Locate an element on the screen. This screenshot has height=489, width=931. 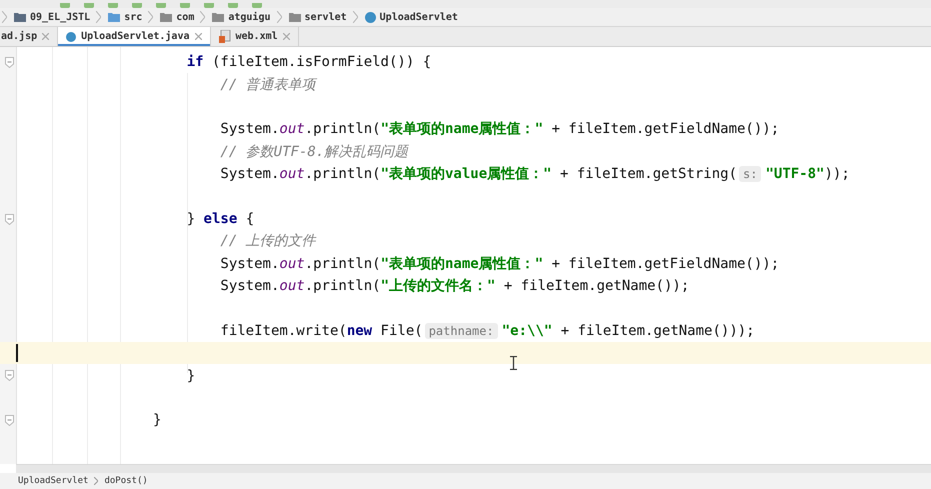
breadcrumb-item: 09_EL_JSTL is located at coordinates (60, 17).